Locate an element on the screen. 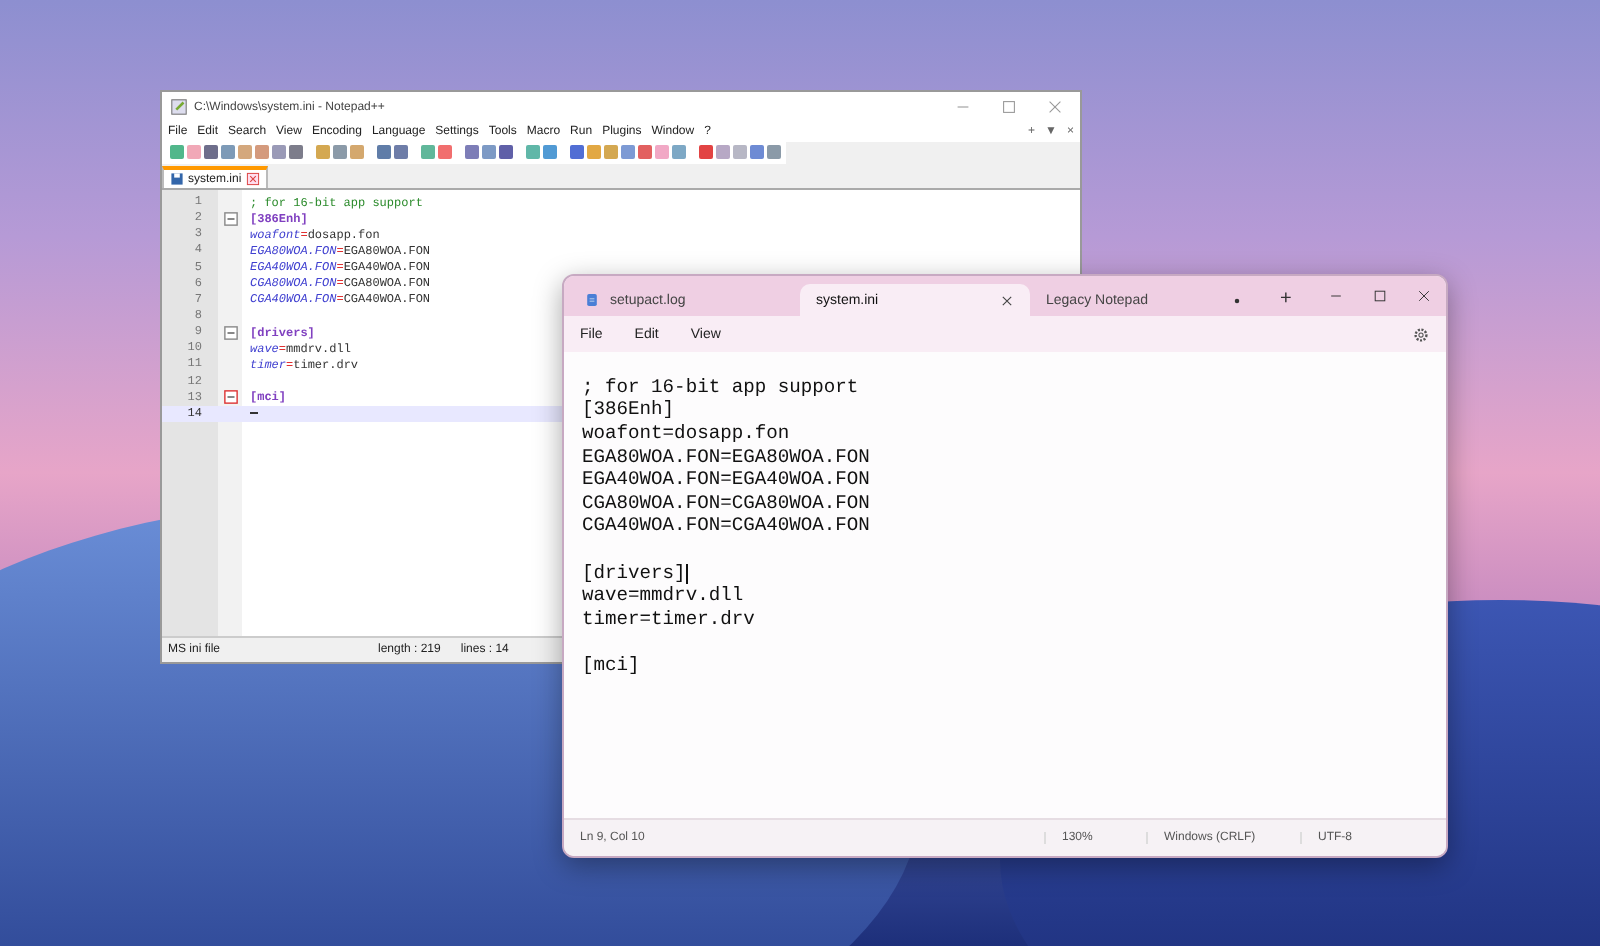 The image size is (1600, 946). settings-icon is located at coordinates (1421, 334).